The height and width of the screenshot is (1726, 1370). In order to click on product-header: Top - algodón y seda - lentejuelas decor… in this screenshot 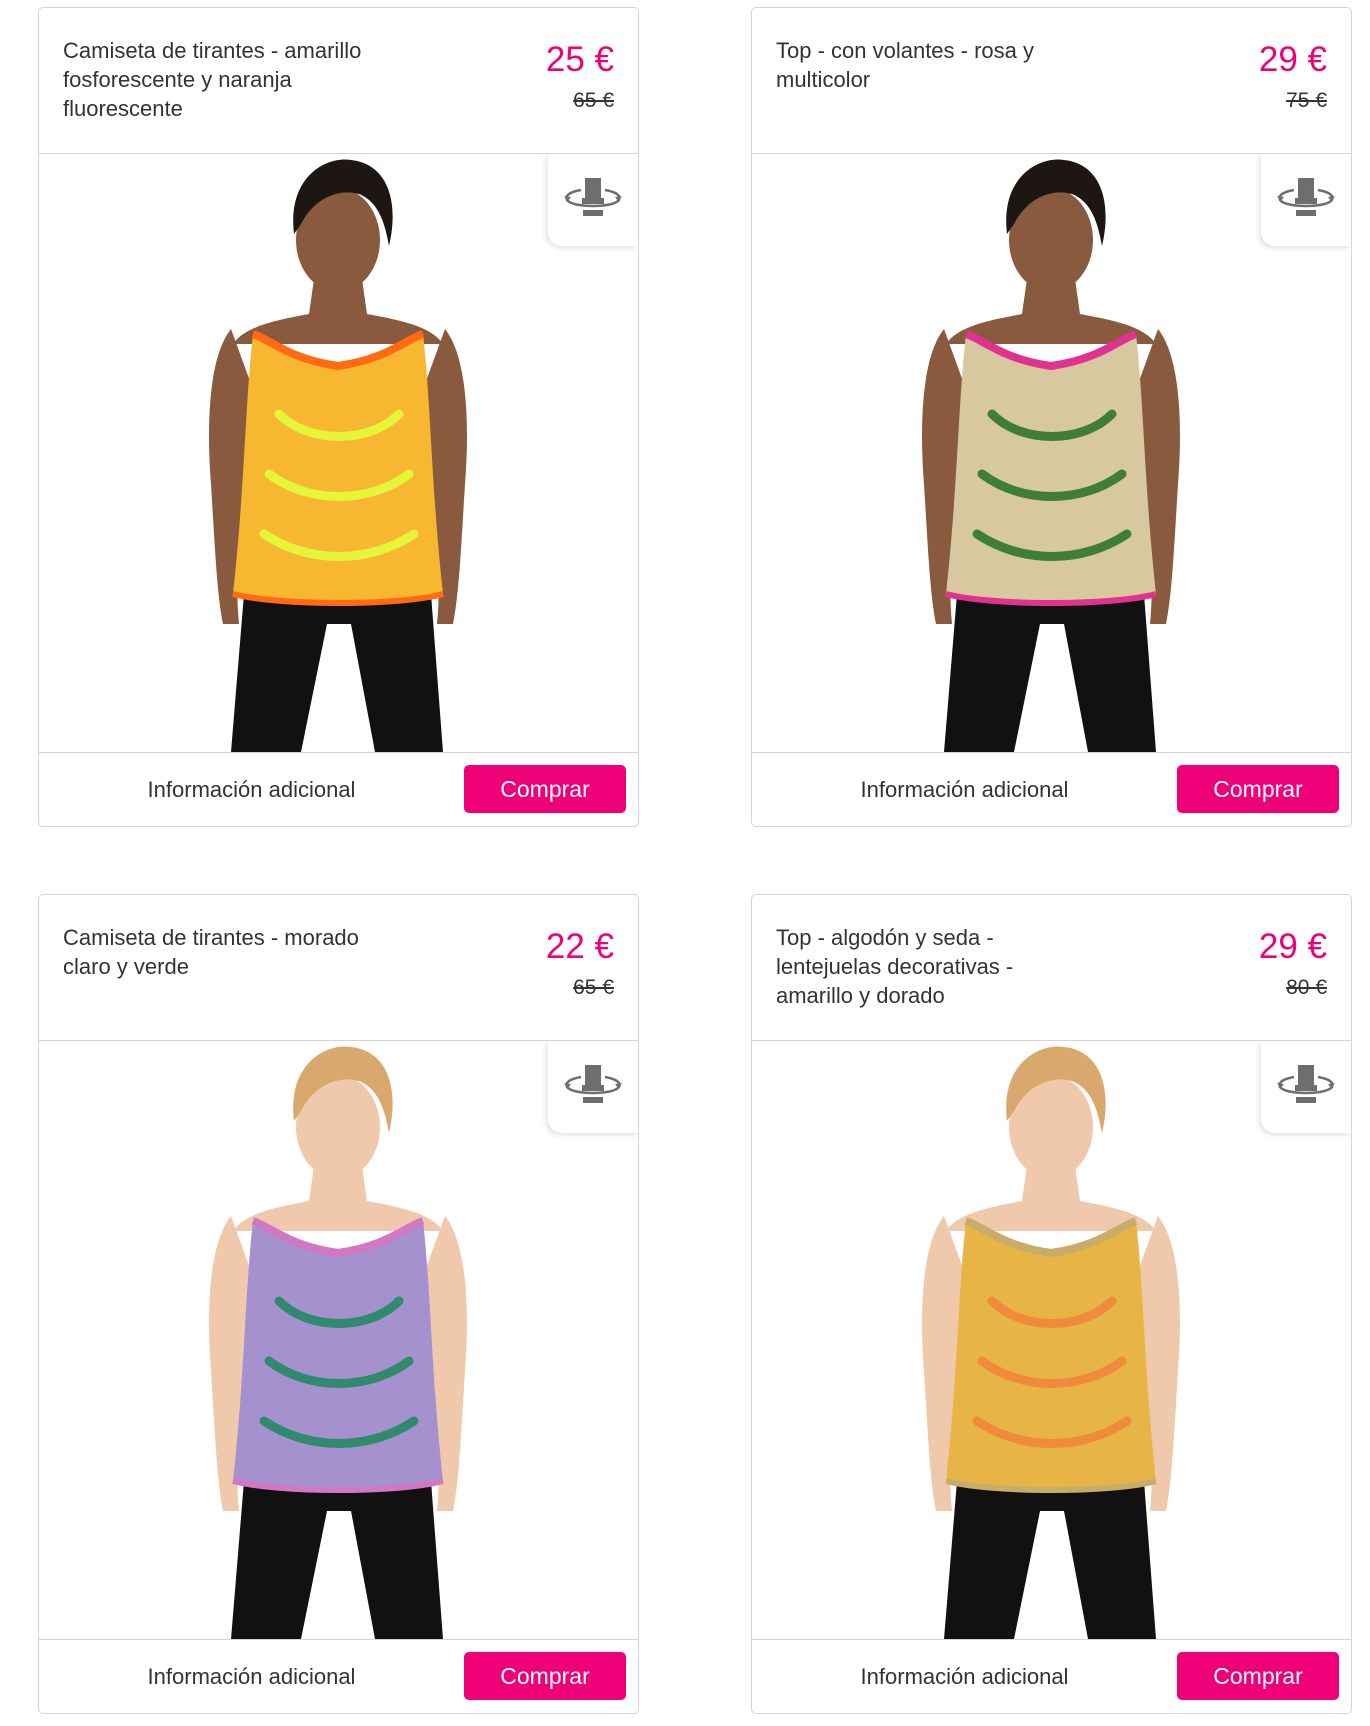, I will do `click(1051, 968)`.